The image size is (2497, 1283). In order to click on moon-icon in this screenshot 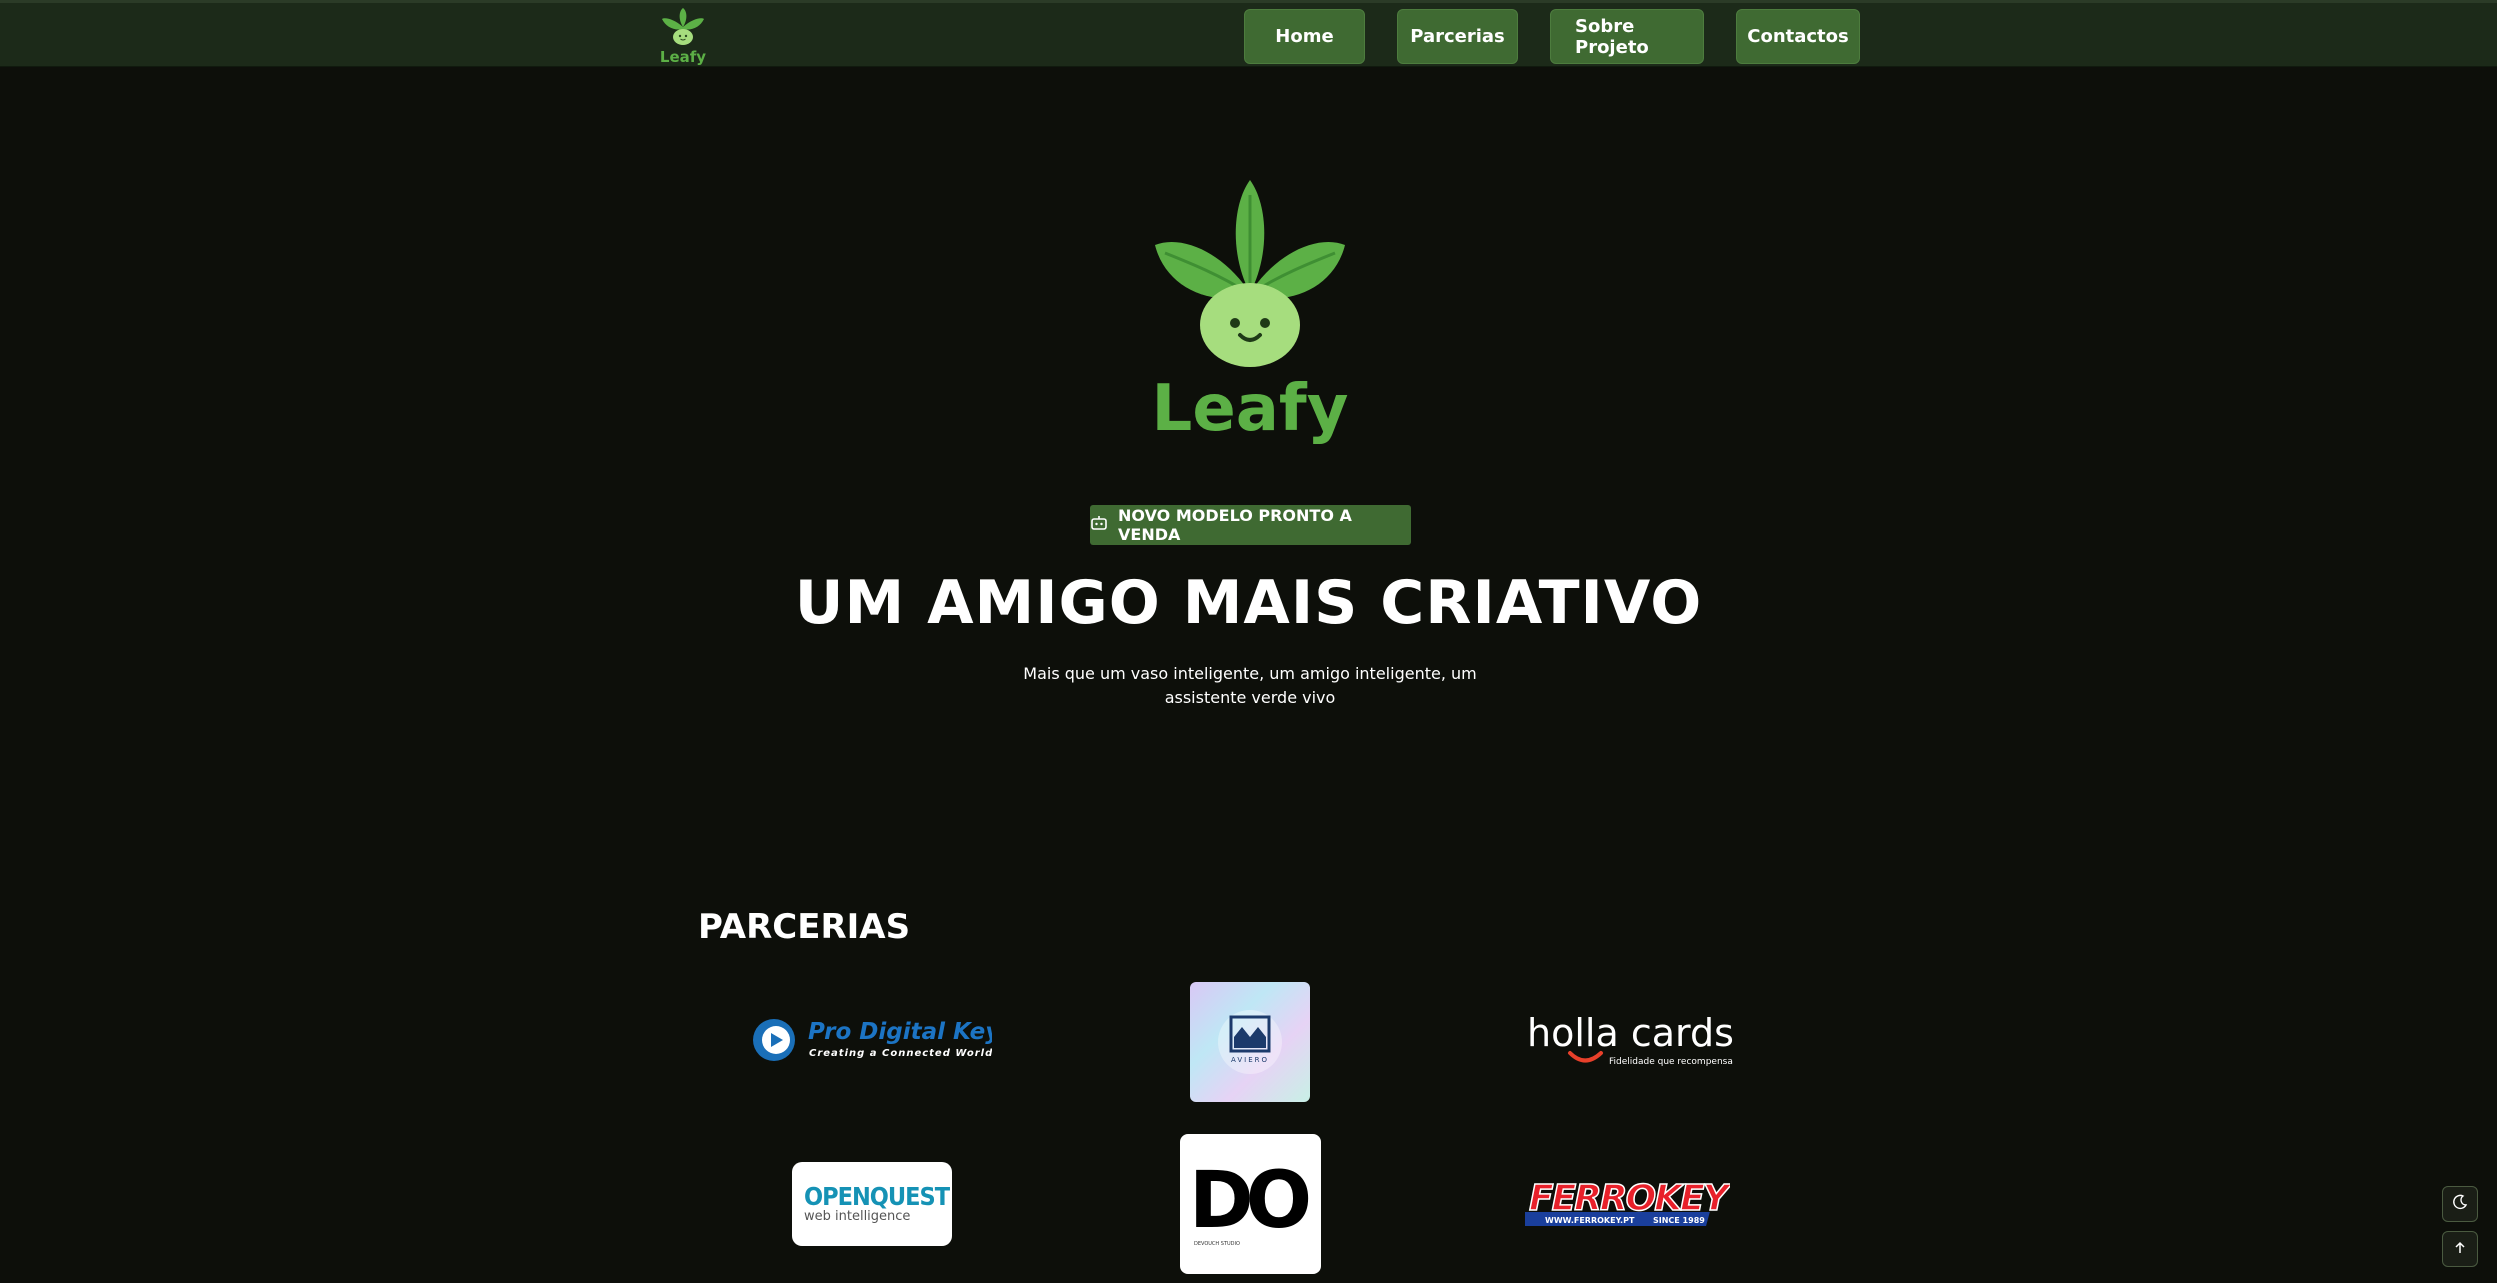, I will do `click(2460, 1204)`.